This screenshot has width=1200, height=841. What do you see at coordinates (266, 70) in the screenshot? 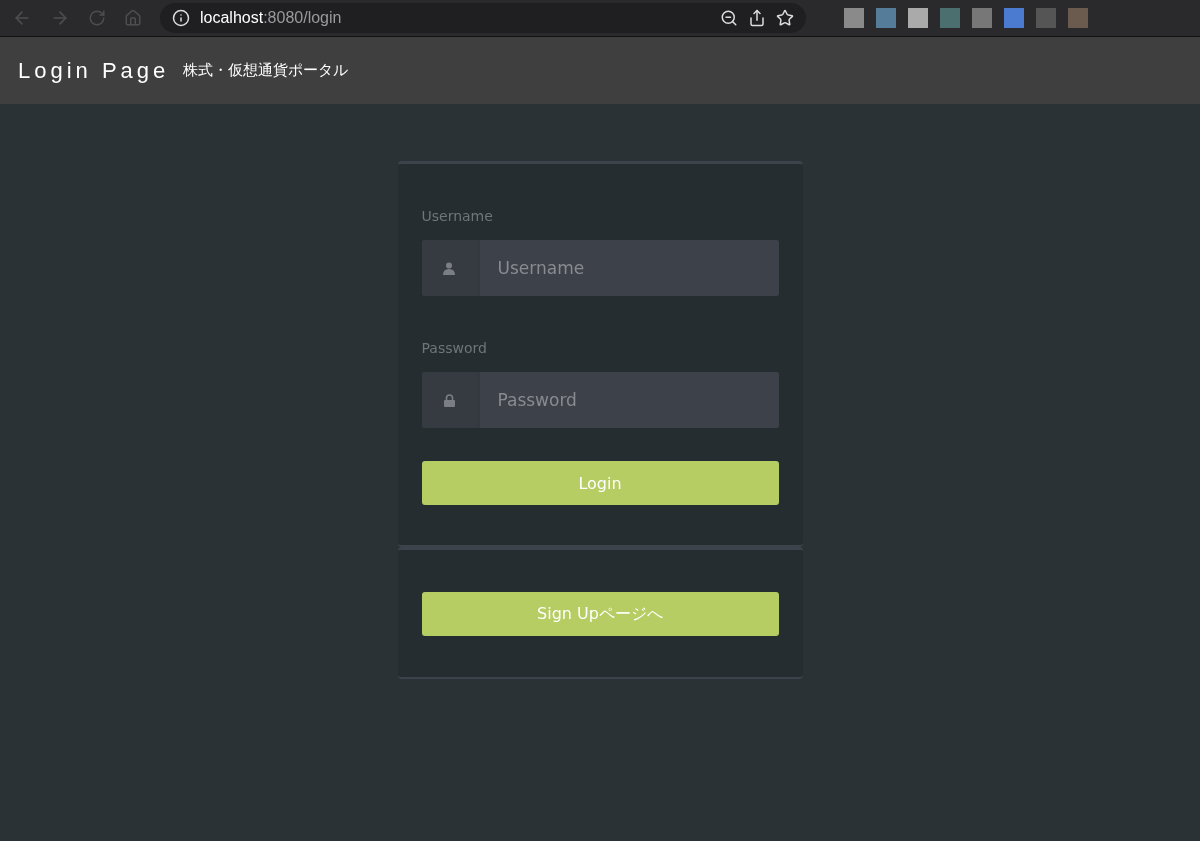
I see `page-subtitle: 株式・仮想通貨ポータル` at bounding box center [266, 70].